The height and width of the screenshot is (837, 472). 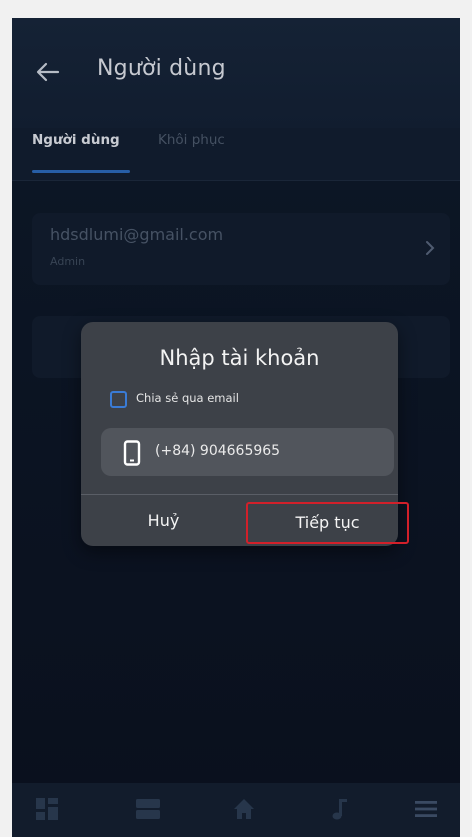 I want to click on phone-value: (+84) 904665965, so click(x=218, y=451).